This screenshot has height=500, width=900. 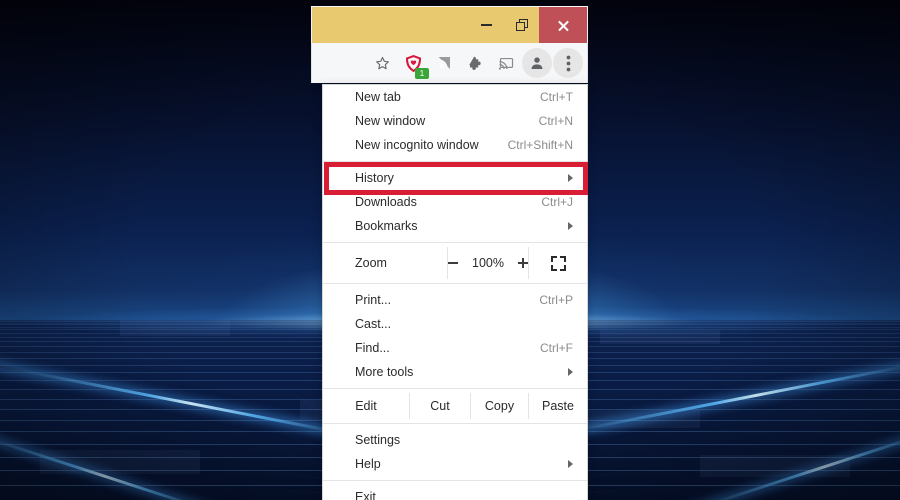 What do you see at coordinates (368, 464) in the screenshot?
I see `menu-item-label: Help` at bounding box center [368, 464].